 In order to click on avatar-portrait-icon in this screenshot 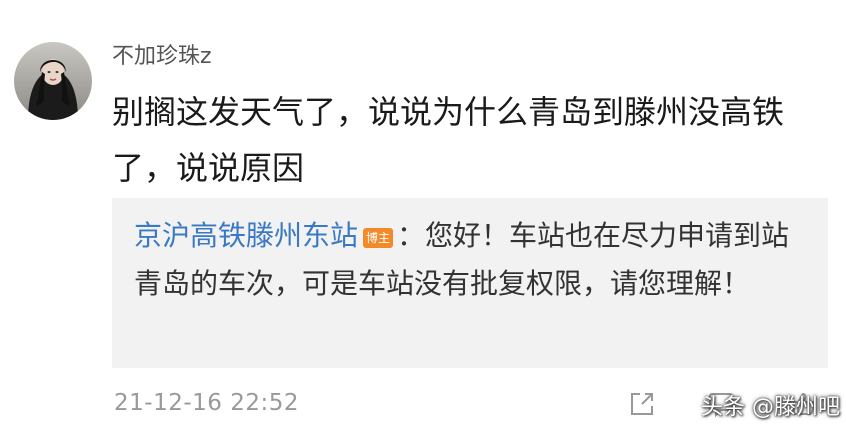, I will do `click(53, 81)`.